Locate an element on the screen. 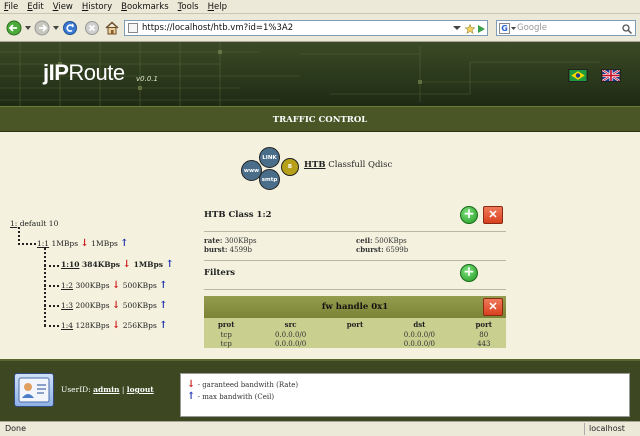 Image resolution: width=640 pixels, height=436 pixels. menu-file: File is located at coordinates (11, 7).